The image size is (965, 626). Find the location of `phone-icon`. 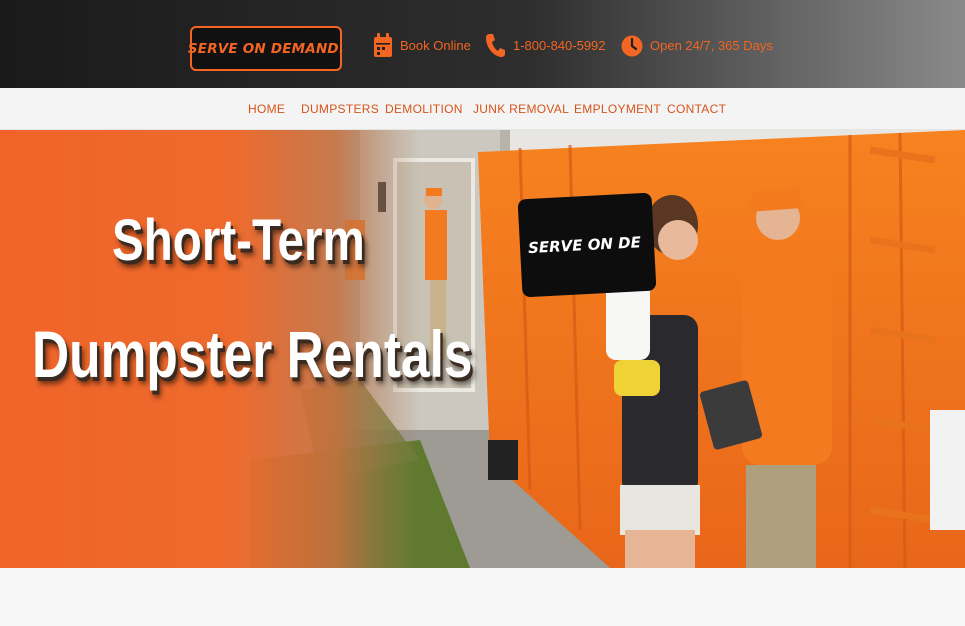

phone-icon is located at coordinates (495, 45).